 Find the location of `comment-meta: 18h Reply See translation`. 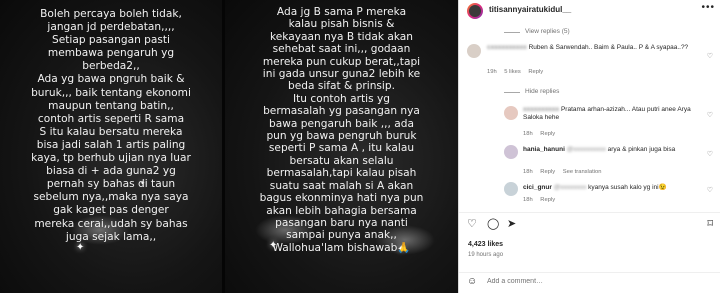

comment-meta: 18h Reply See translation is located at coordinates (565, 172).